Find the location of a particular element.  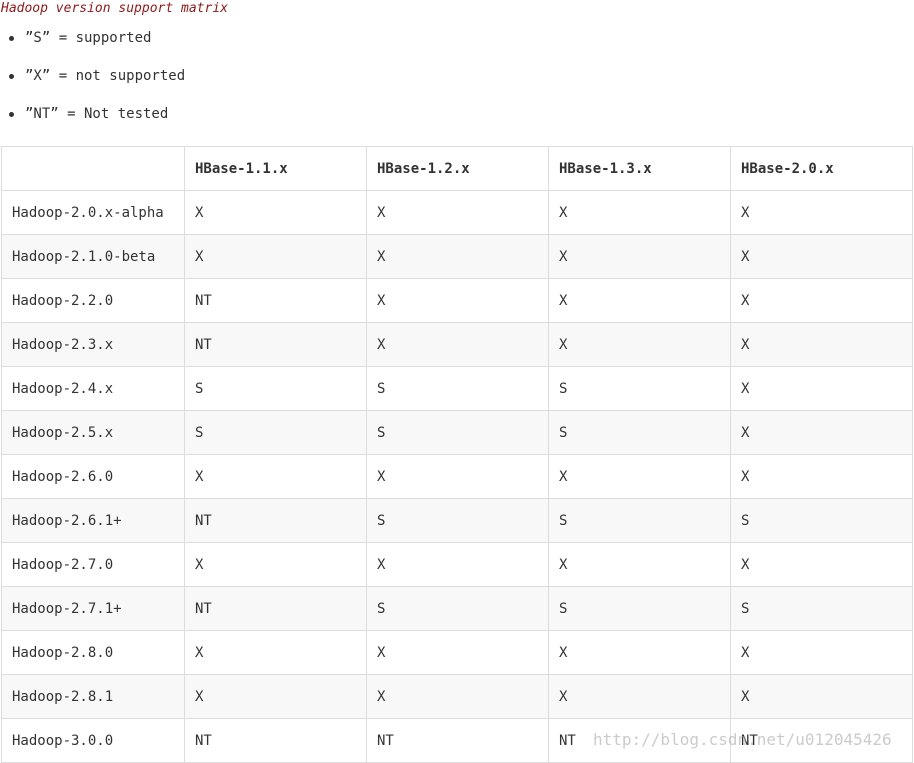

table-row: Hadoop-2.5.x S S S X is located at coordinates (457, 432).